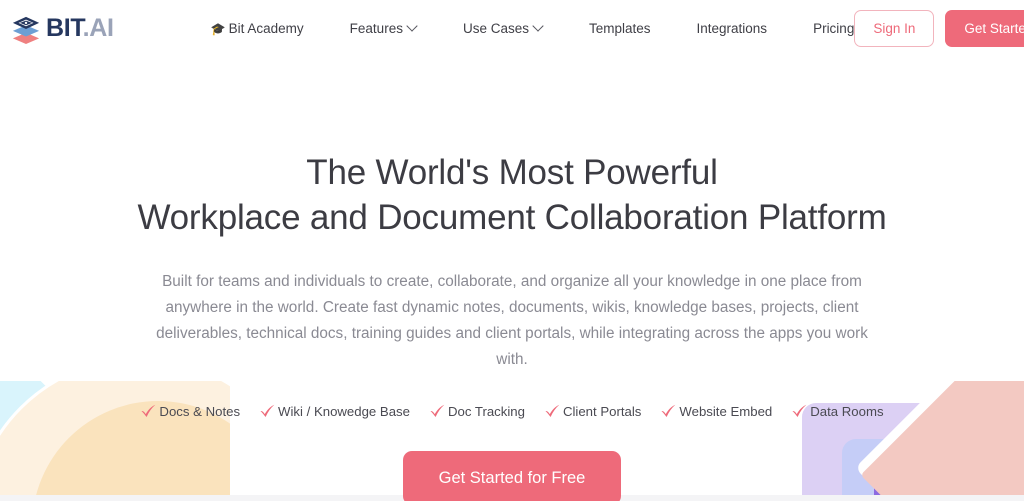 This screenshot has height=501, width=1024. I want to click on nav-item-features: Features, so click(383, 28).